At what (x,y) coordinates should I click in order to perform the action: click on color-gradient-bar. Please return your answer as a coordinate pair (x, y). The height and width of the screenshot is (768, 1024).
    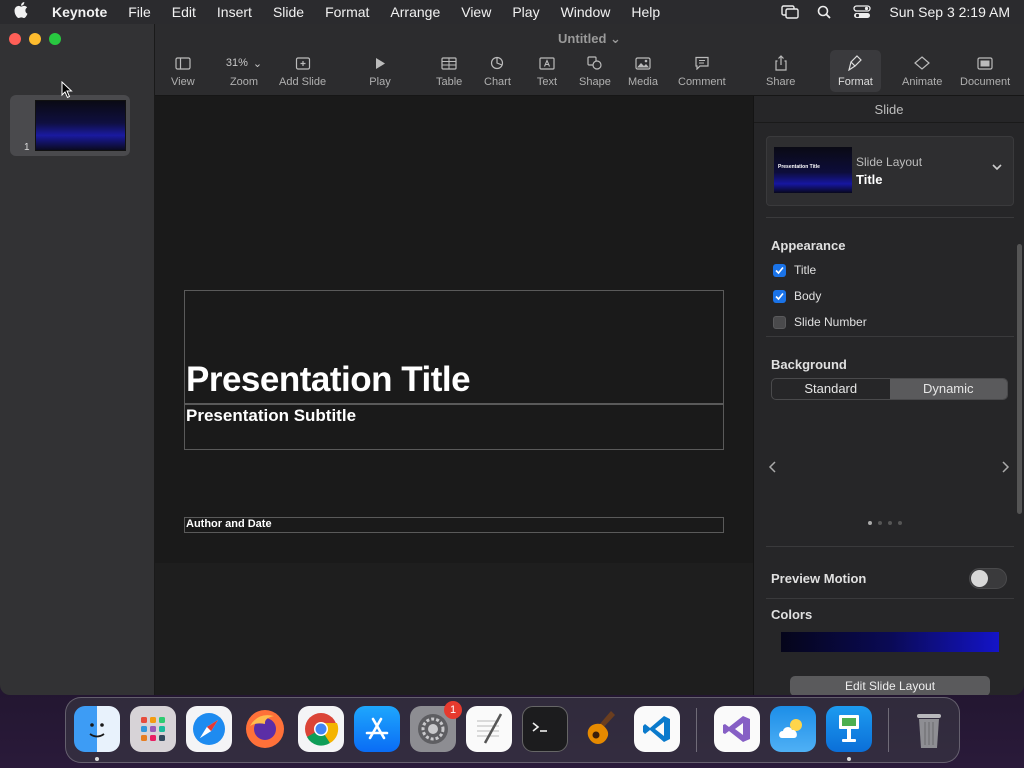
    Looking at the image, I should click on (890, 642).